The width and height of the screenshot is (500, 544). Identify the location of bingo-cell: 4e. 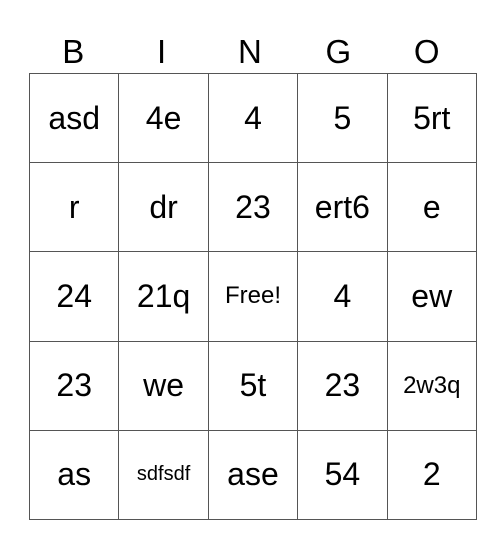
(163, 118).